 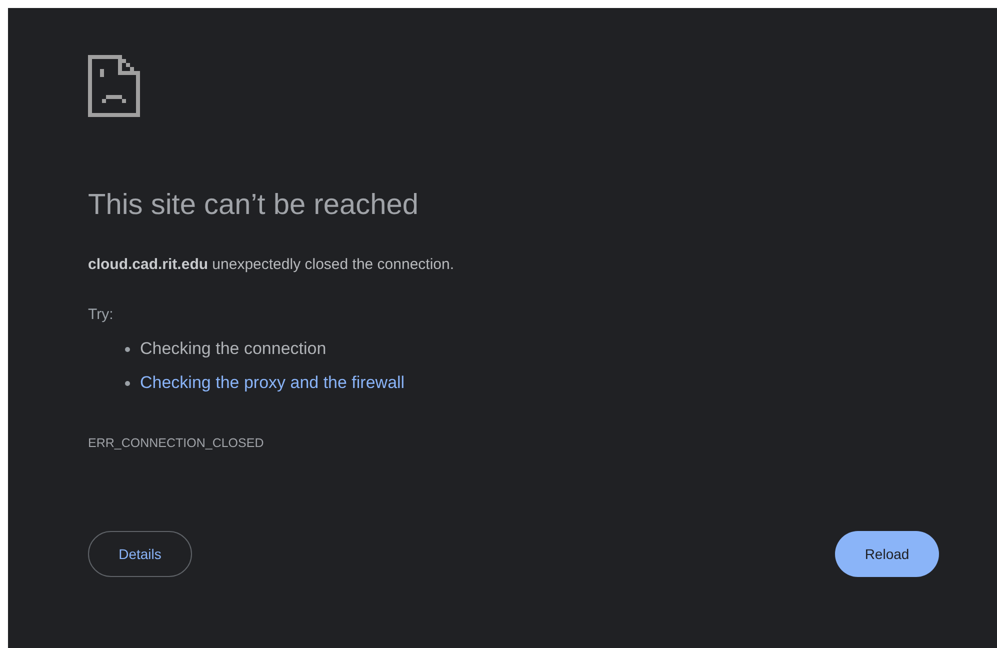 What do you see at coordinates (272, 383) in the screenshot?
I see `suggestion-link: Checking the proxy and the firewall` at bounding box center [272, 383].